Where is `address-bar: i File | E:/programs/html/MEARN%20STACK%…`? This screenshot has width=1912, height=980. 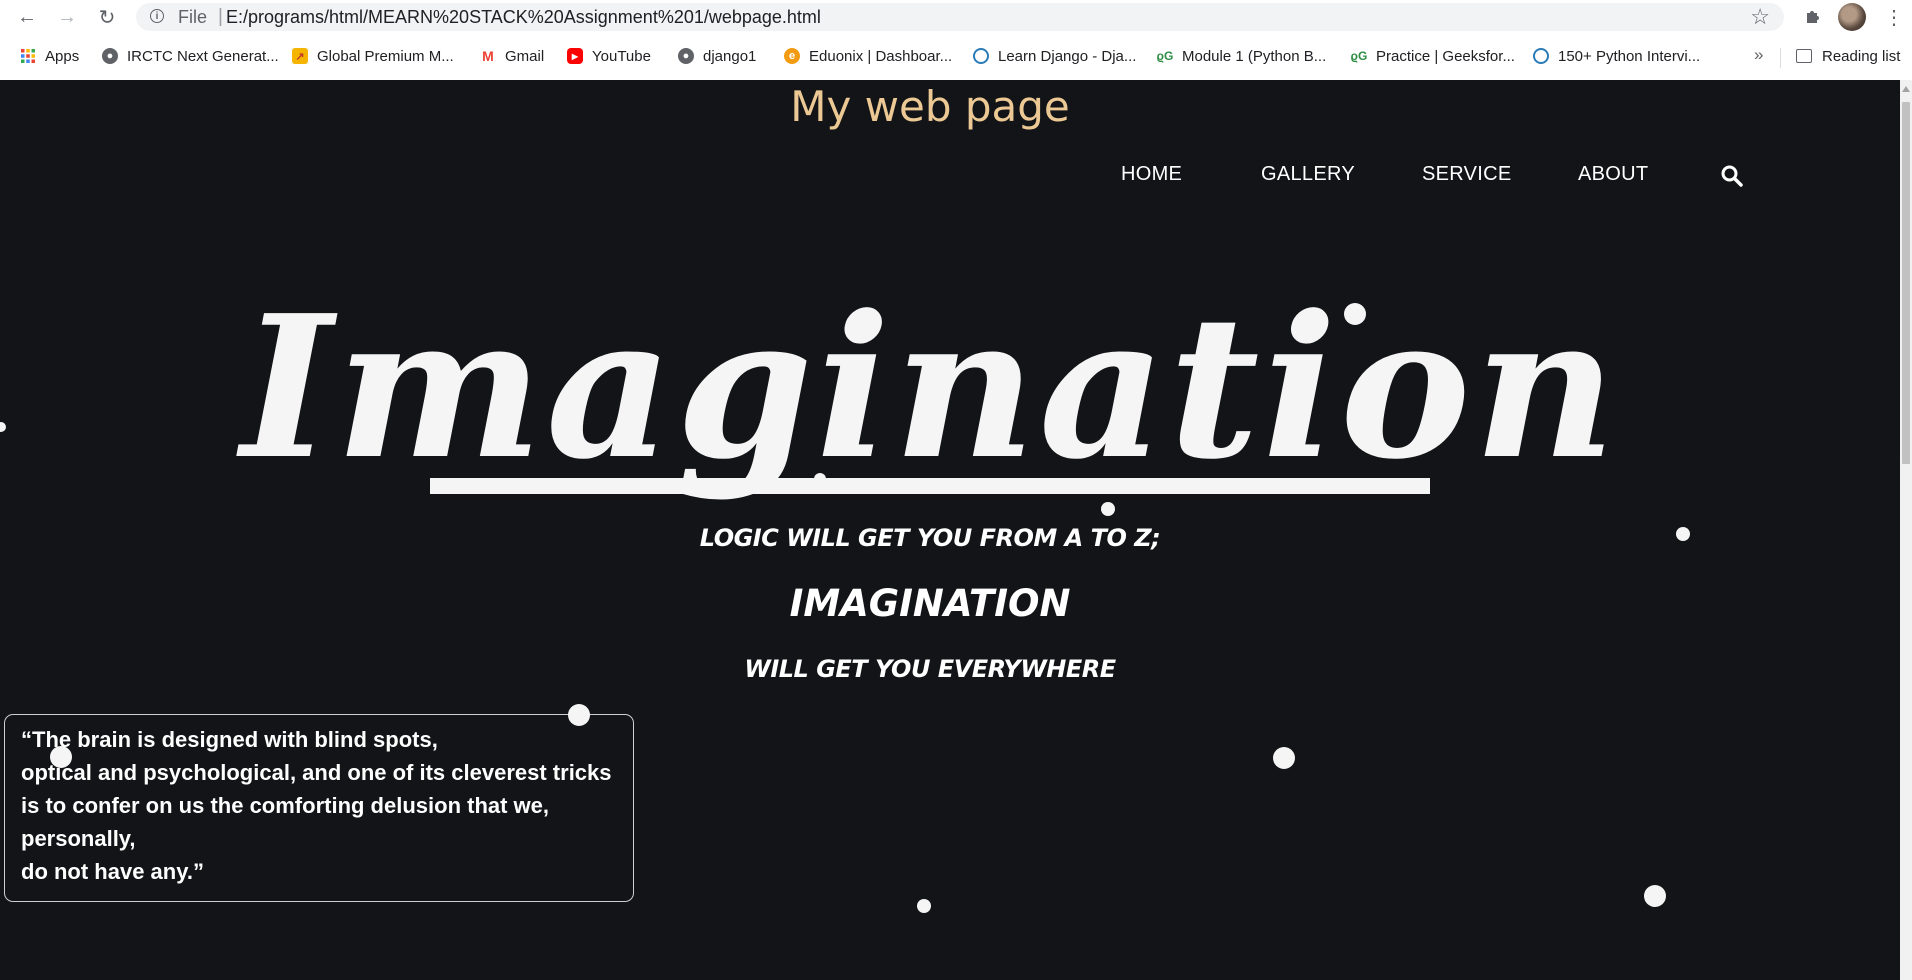 address-bar: i File | E:/programs/html/MEARN%20STACK%… is located at coordinates (960, 17).